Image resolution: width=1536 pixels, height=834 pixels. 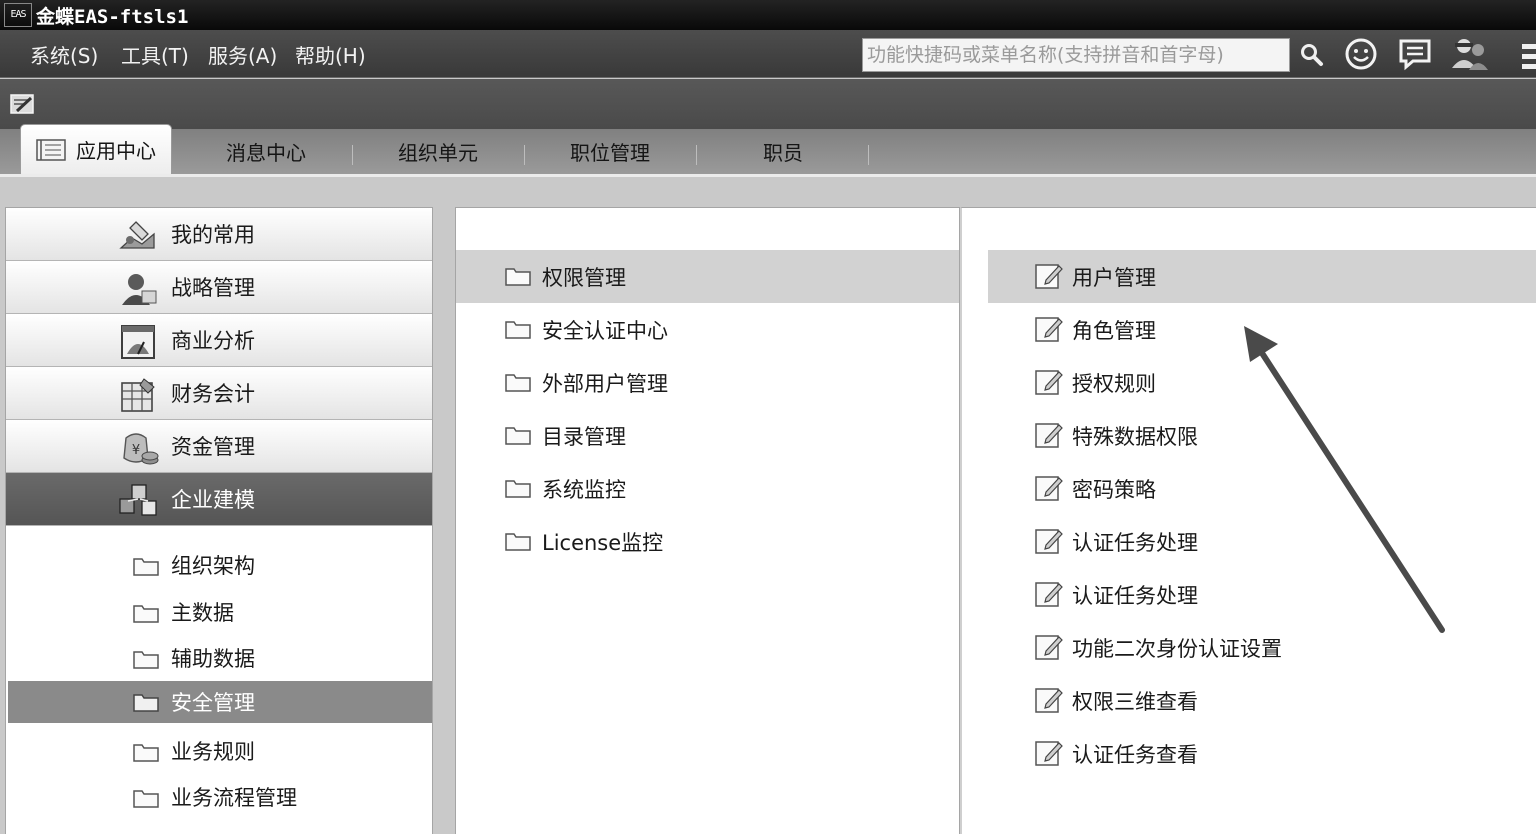 I want to click on module-system-monitor: 系统监控, so click(x=707, y=488).